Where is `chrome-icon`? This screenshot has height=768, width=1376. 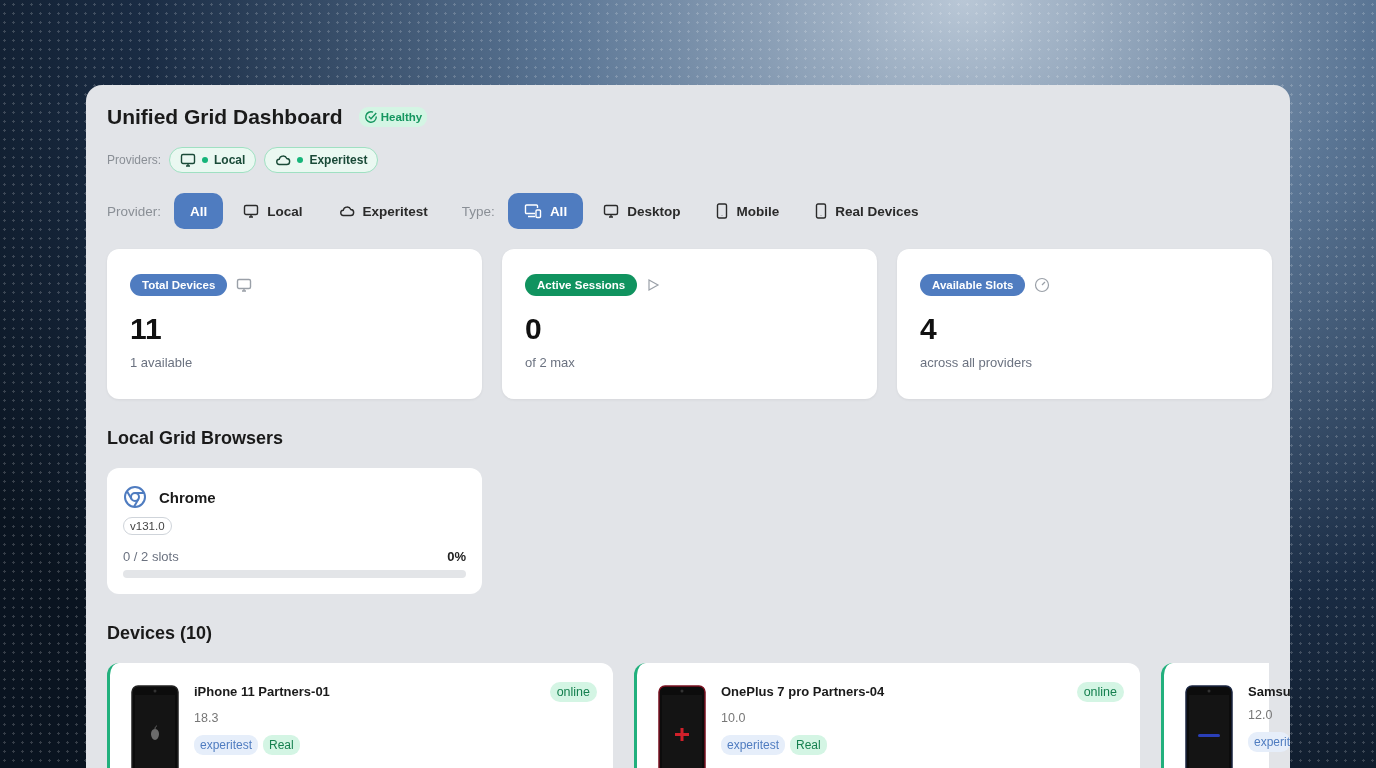 chrome-icon is located at coordinates (135, 497).